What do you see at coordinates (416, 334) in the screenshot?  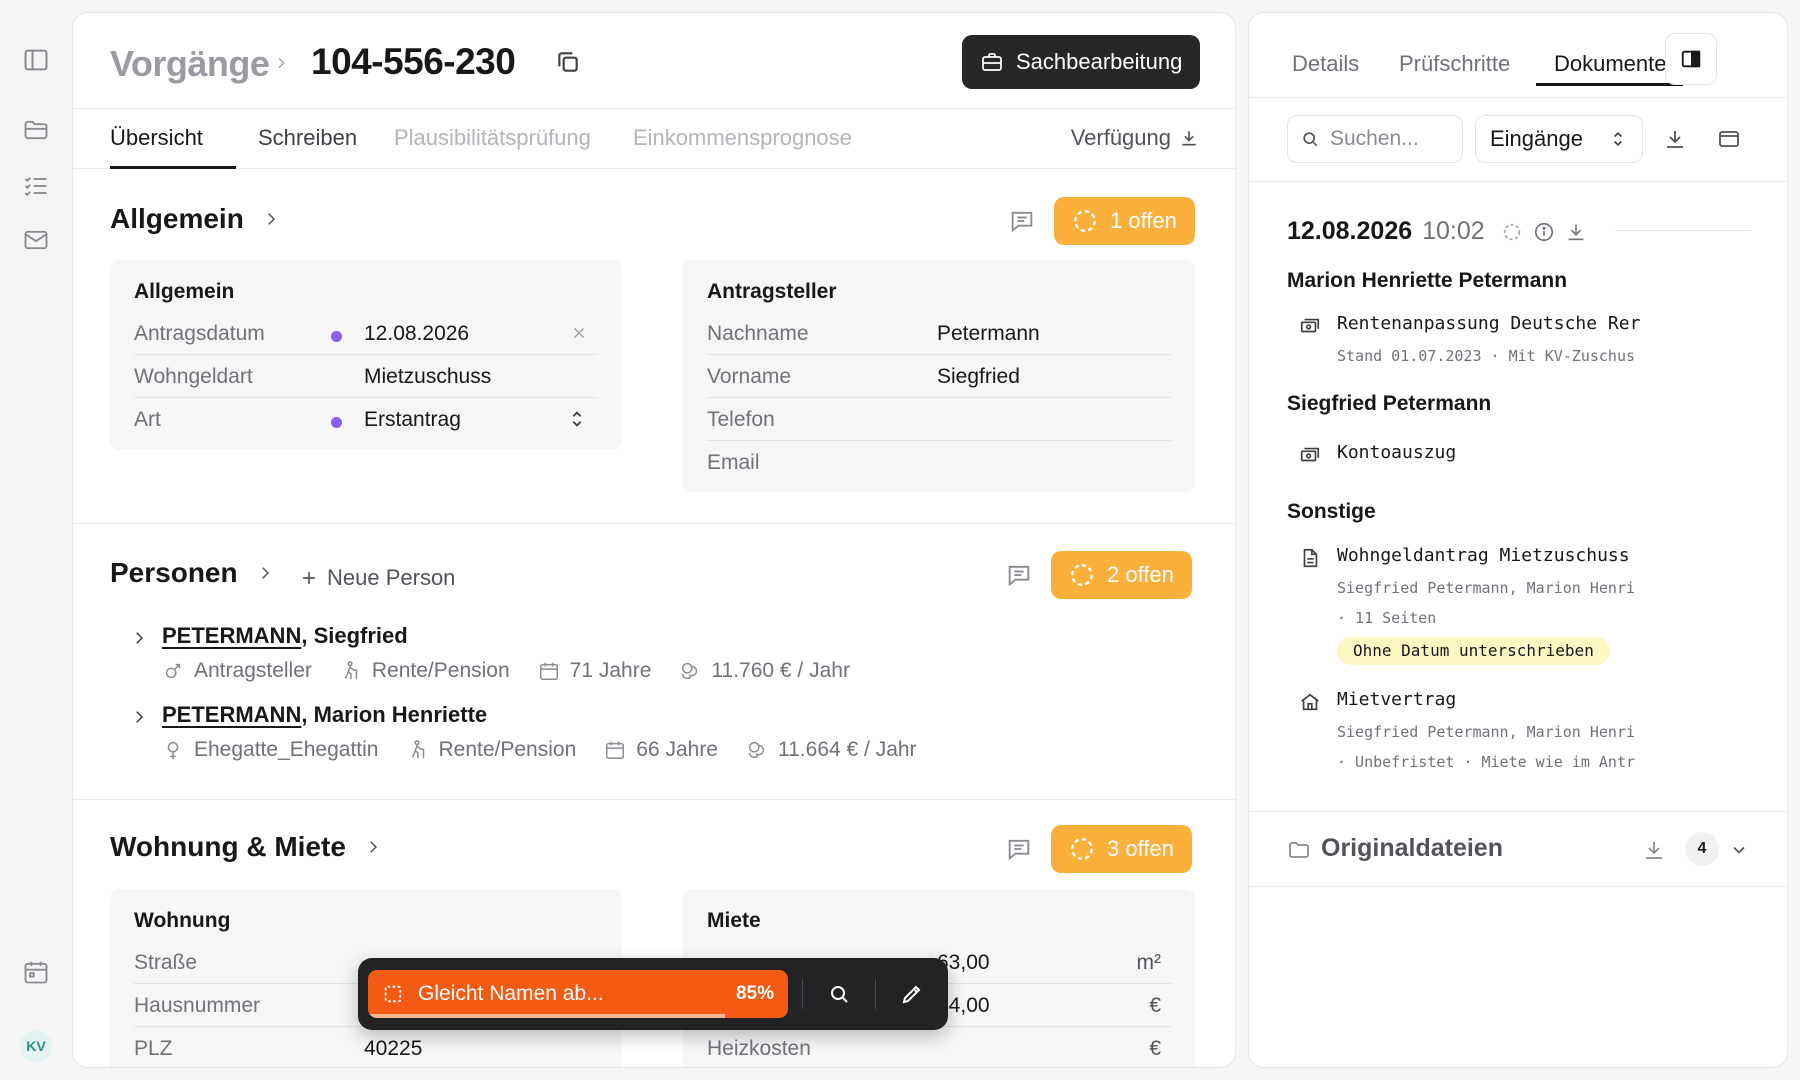 I see `field-value: 12.08.2026` at bounding box center [416, 334].